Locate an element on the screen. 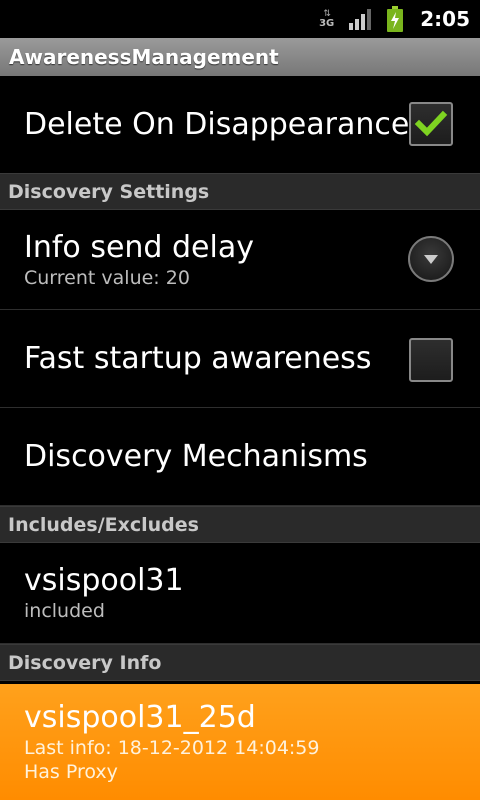 The image size is (480, 800). app-title: AwarenessManagement is located at coordinates (144, 57).